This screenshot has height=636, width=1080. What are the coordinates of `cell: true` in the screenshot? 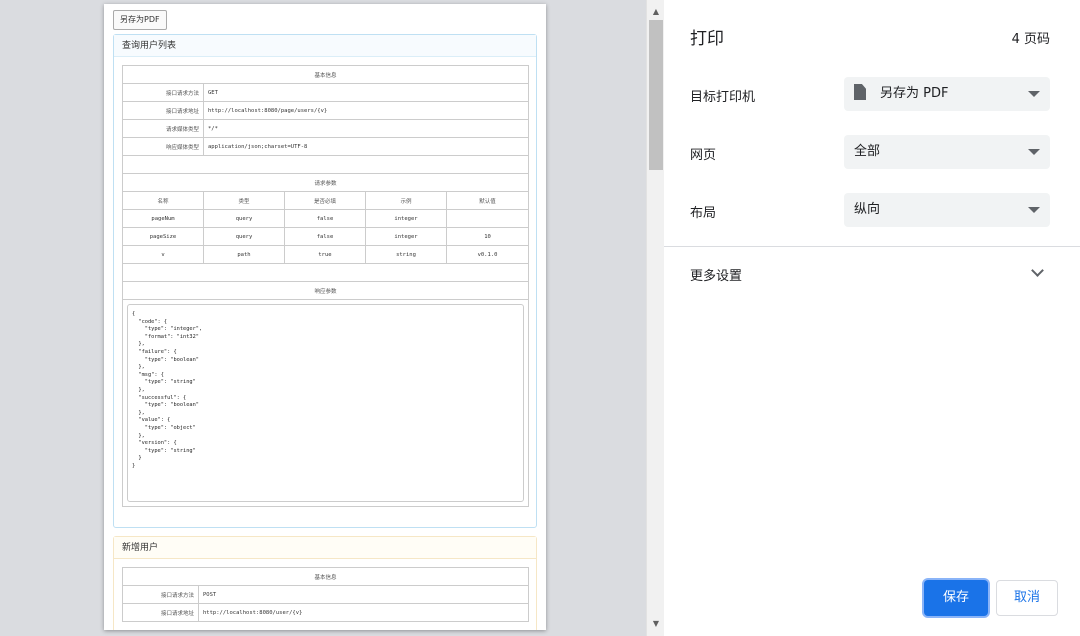 It's located at (325, 254).